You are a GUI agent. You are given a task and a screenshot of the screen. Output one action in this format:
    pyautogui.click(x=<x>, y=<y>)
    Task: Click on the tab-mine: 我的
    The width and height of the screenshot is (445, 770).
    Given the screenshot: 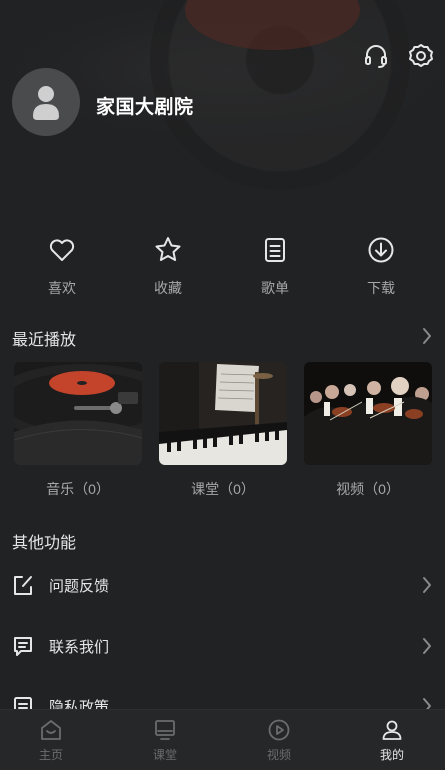 What is the action you would take?
    pyautogui.click(x=392, y=740)
    